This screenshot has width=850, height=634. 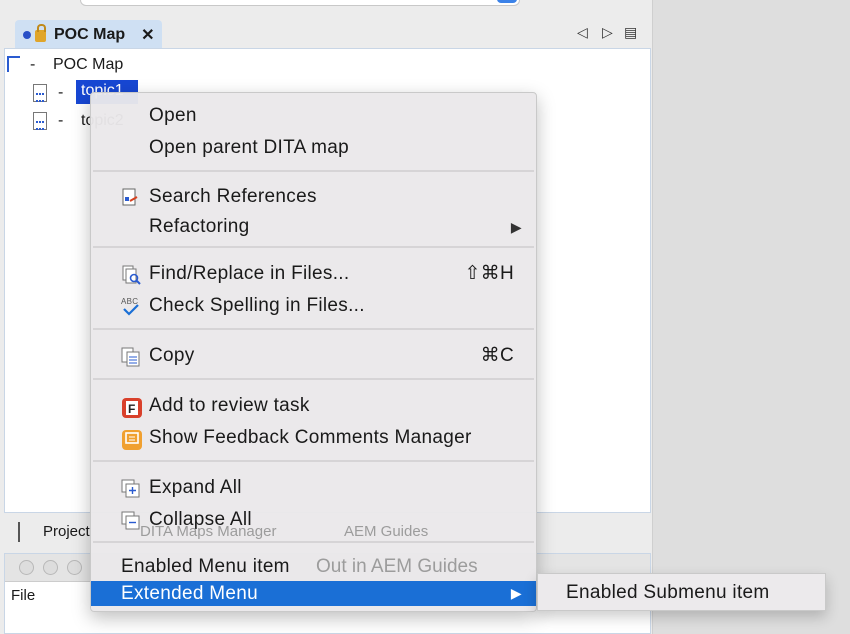 What do you see at coordinates (131, 357) in the screenshot?
I see `copy-icon` at bounding box center [131, 357].